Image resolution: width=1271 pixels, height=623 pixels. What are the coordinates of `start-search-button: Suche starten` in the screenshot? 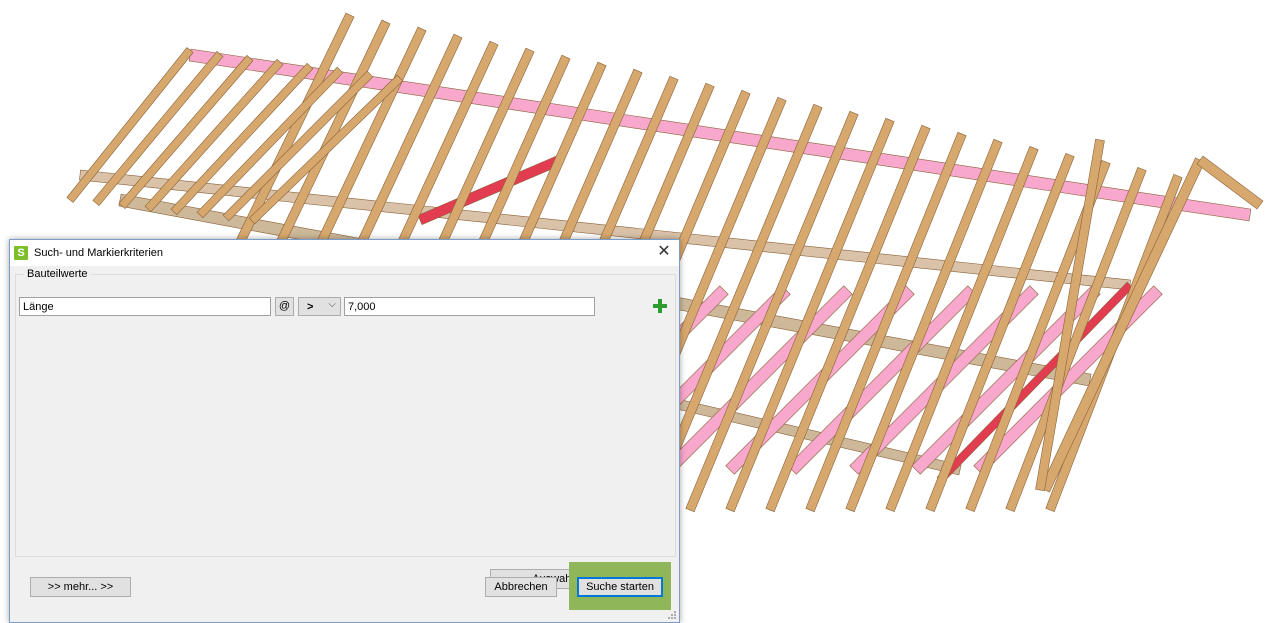 It's located at (620, 587).